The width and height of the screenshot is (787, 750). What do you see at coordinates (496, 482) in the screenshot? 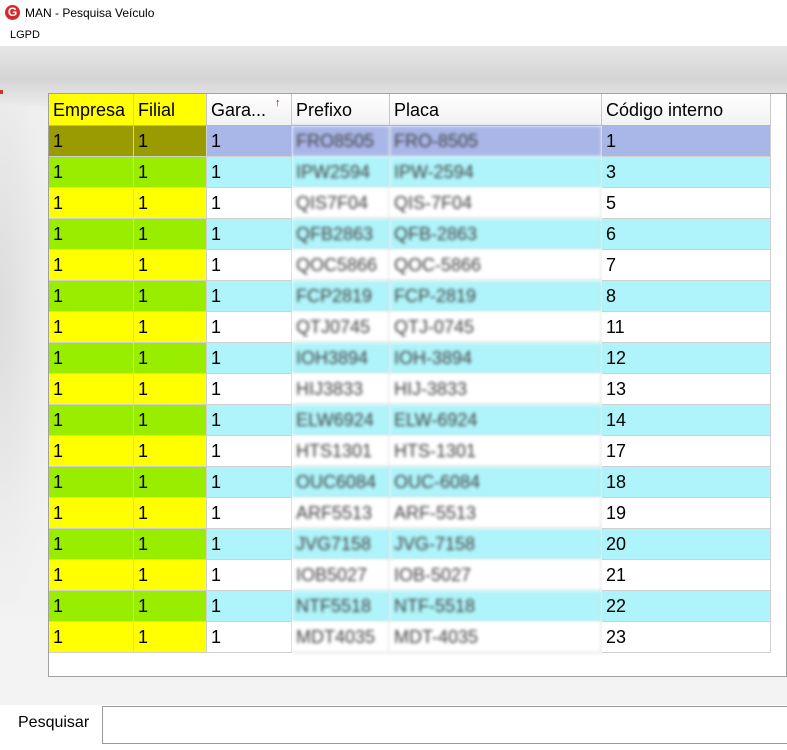
I see `cell-placa: OUC-6084` at bounding box center [496, 482].